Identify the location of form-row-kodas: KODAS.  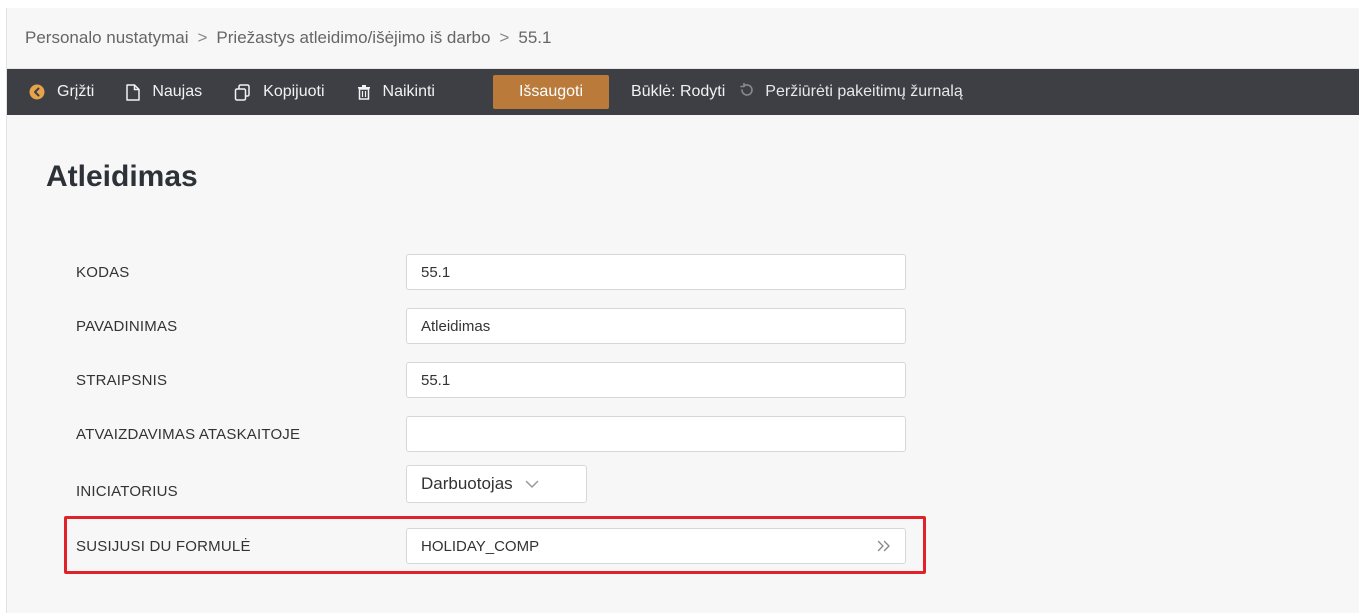
(496, 273).